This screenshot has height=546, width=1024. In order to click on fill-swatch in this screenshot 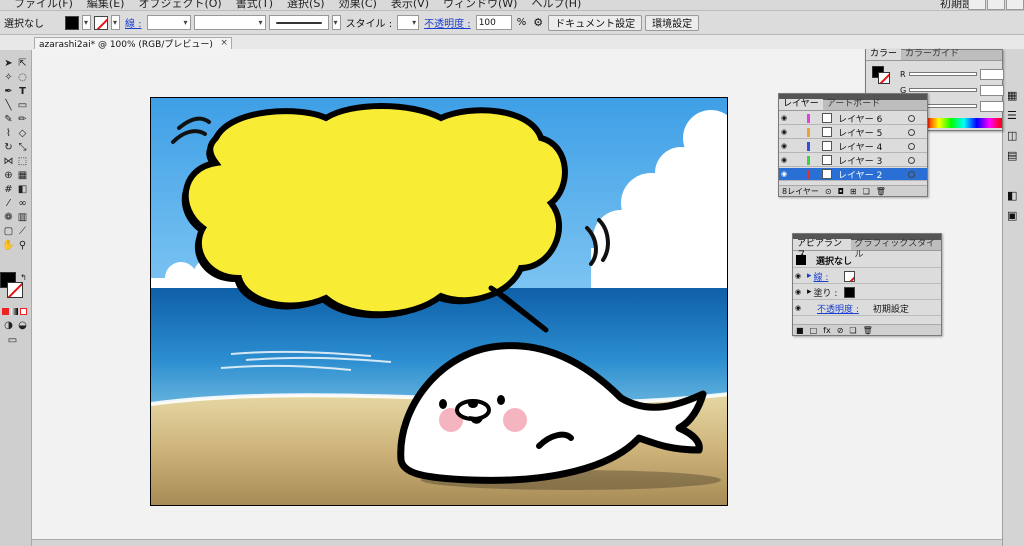, I will do `click(72, 22)`.